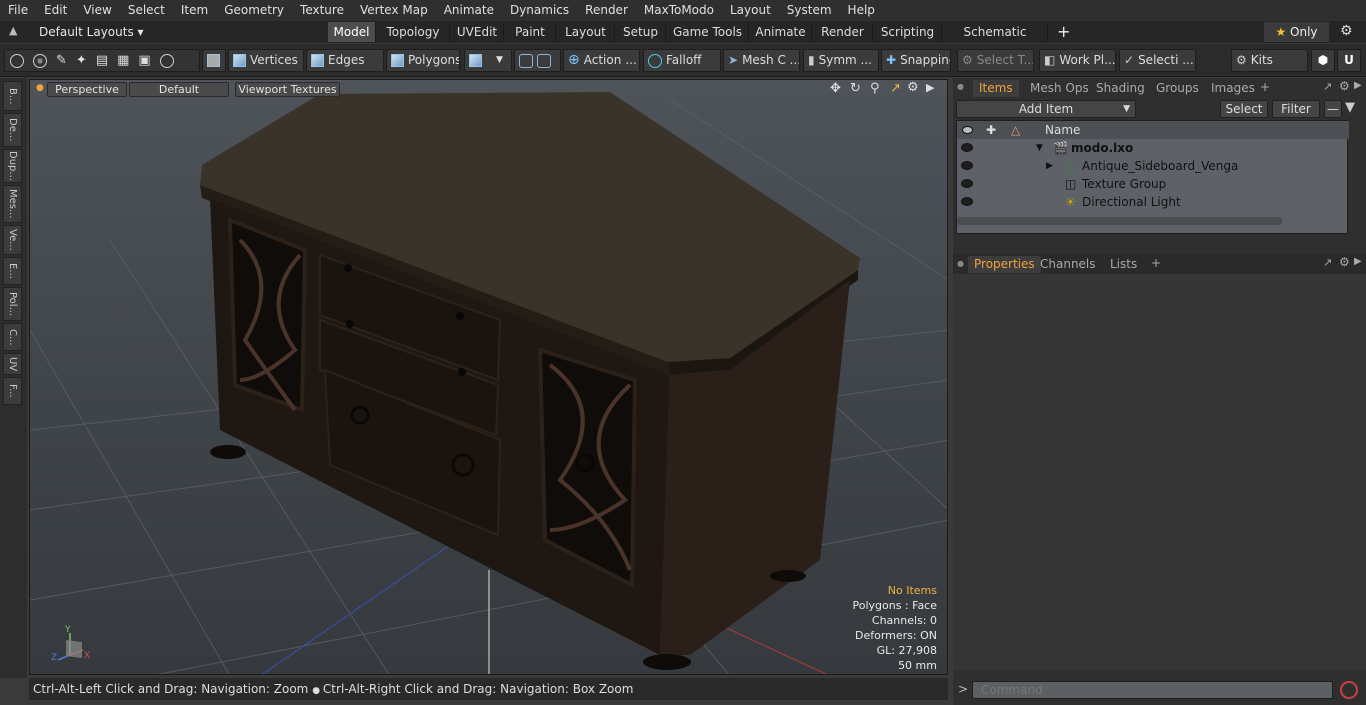 This screenshot has width=1366, height=705. I want to click on kits-button: ⚙ Kits, so click(1269, 60).